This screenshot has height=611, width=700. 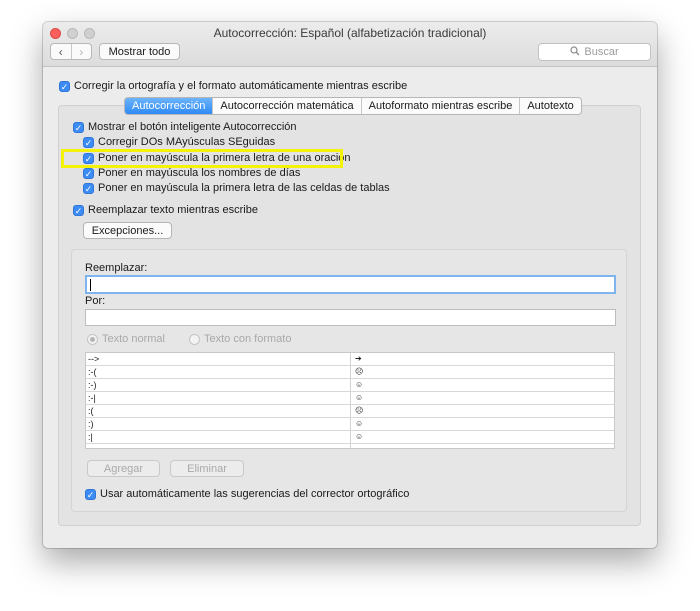 I want to click on text-cursor, so click(x=90, y=285).